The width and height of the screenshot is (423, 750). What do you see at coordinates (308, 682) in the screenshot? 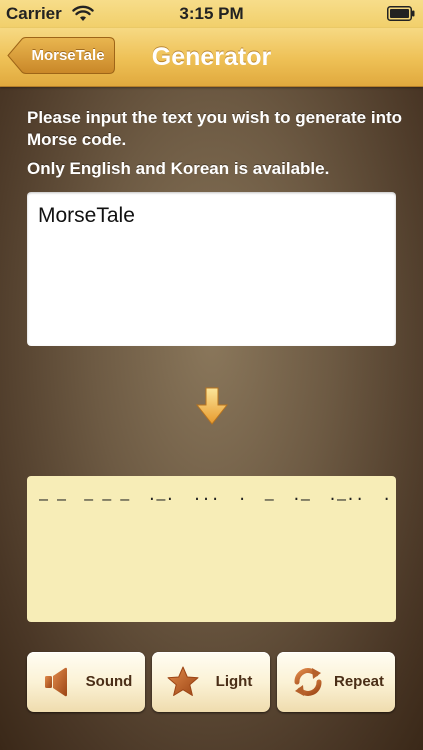
I see `repeat-icon` at bounding box center [308, 682].